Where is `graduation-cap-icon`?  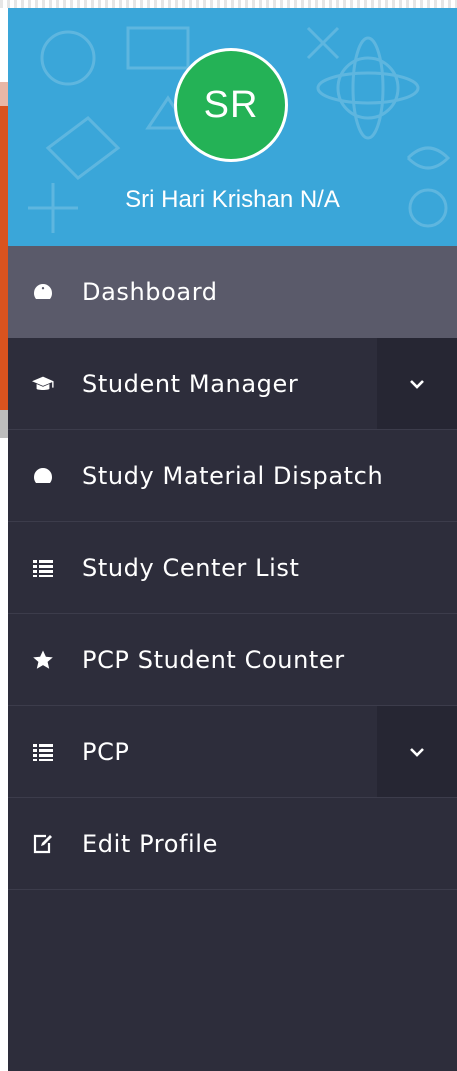
graduation-cap-icon is located at coordinates (43, 384).